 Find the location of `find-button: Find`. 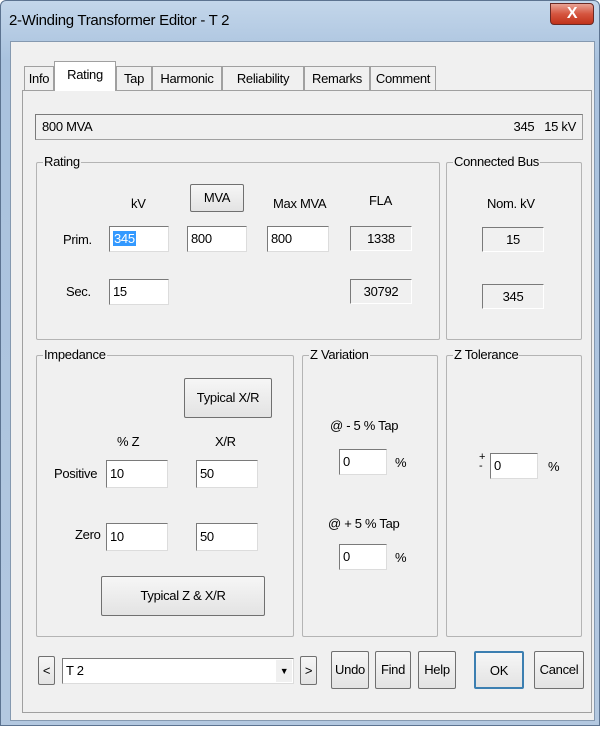

find-button: Find is located at coordinates (393, 670).